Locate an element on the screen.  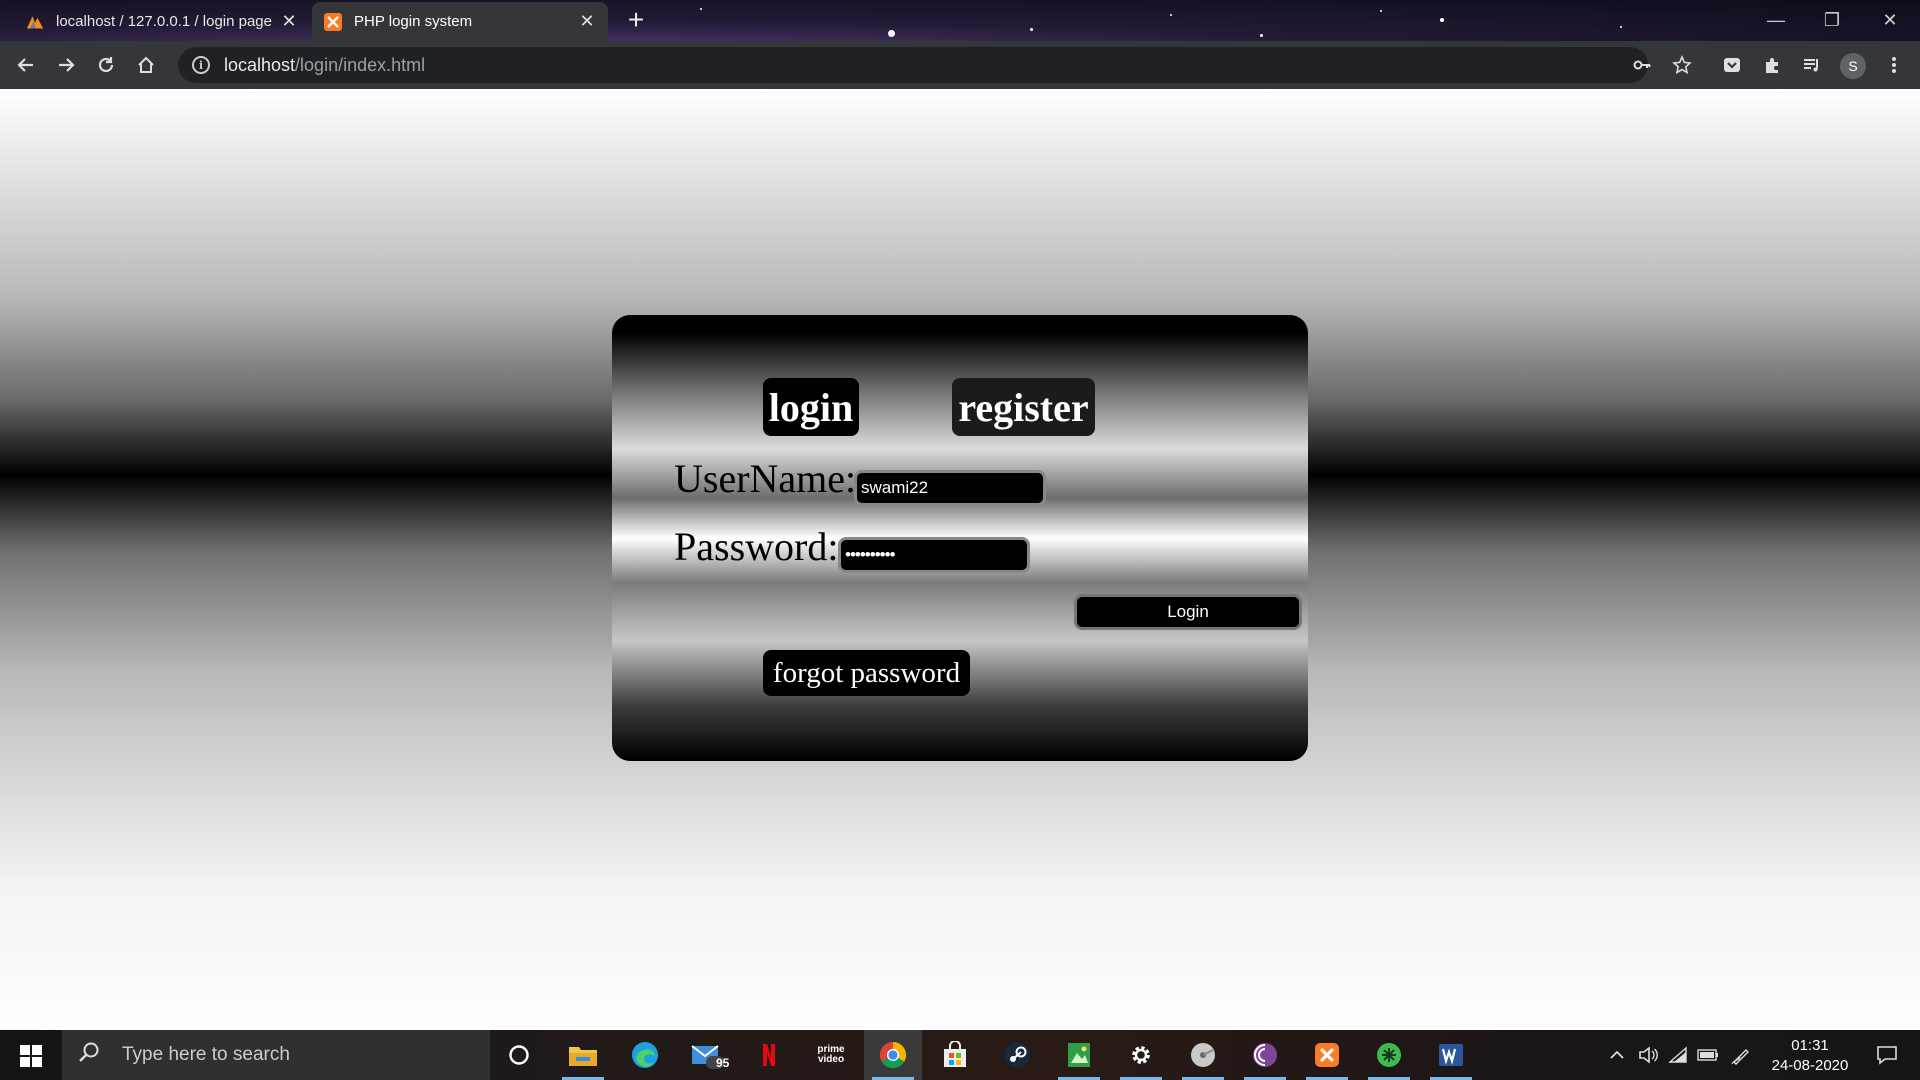
window-close-button: ✕ is located at coordinates (1890, 20).